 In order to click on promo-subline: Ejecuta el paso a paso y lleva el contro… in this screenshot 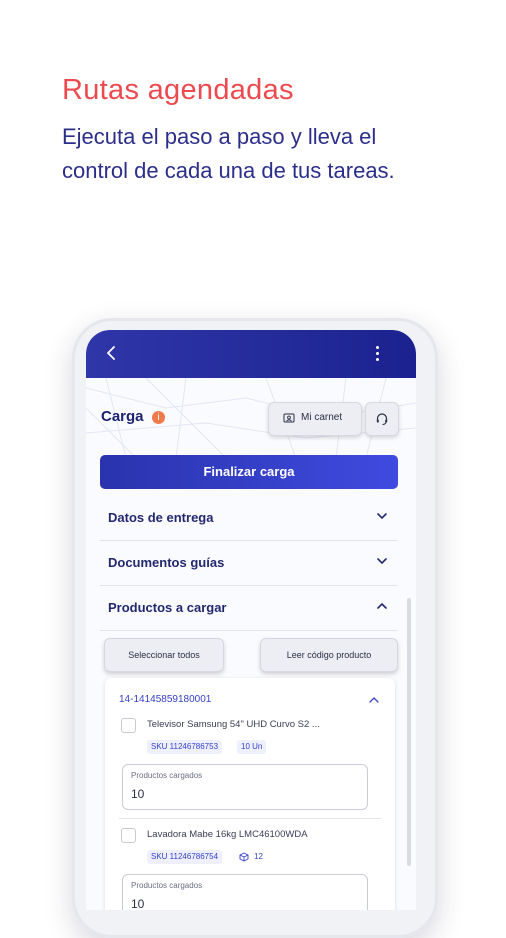, I will do `click(228, 153)`.